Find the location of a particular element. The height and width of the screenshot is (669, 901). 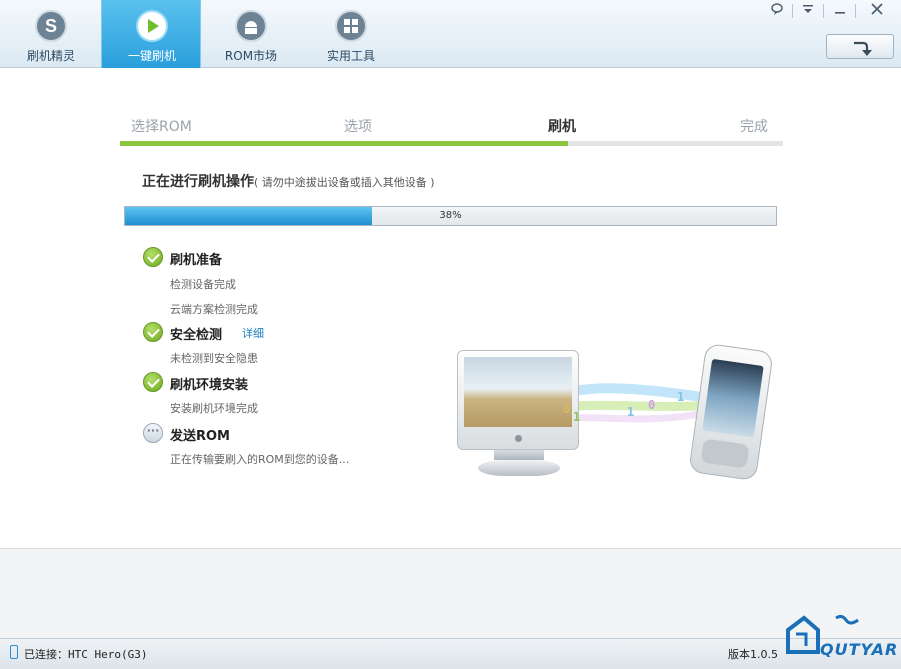

grid-icon is located at coordinates (351, 26).